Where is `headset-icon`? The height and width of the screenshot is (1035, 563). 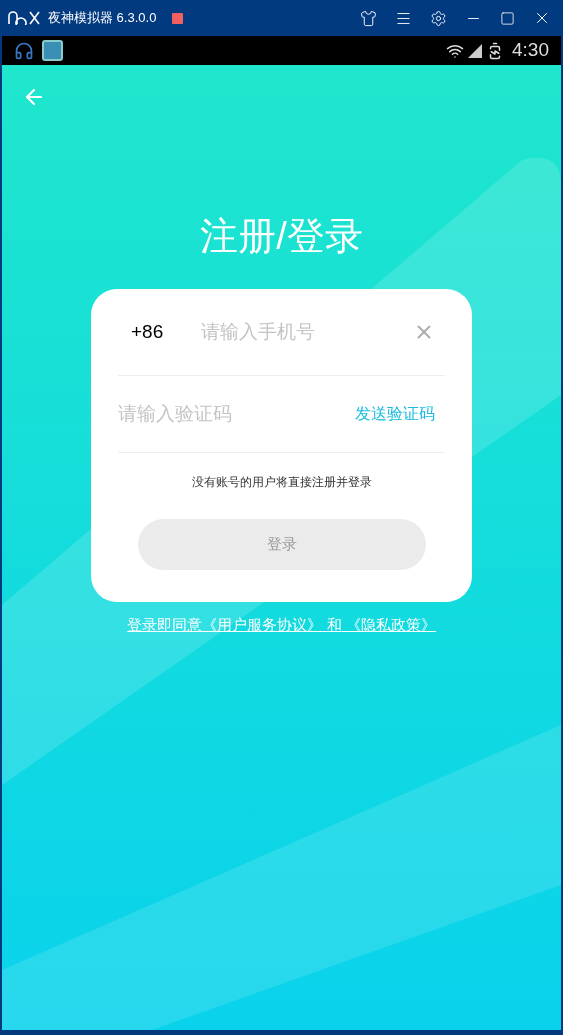
headset-icon is located at coordinates (24, 50).